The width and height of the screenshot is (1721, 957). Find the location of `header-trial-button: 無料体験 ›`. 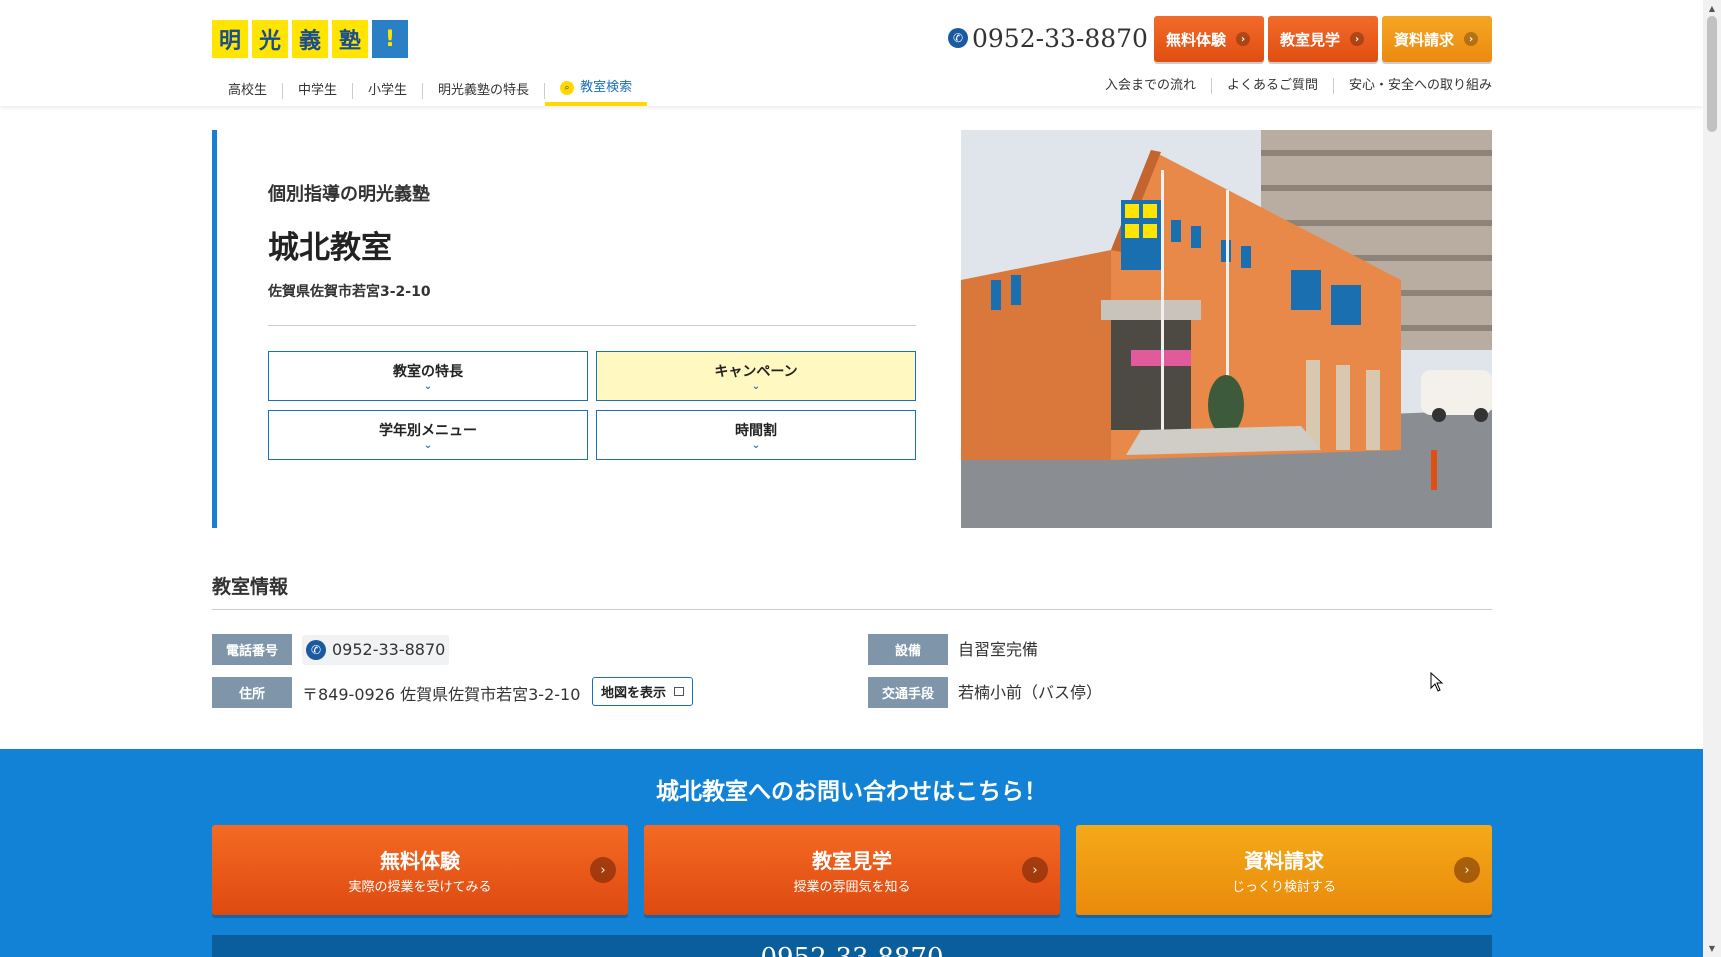

header-trial-button: 無料体験 › is located at coordinates (1209, 39).